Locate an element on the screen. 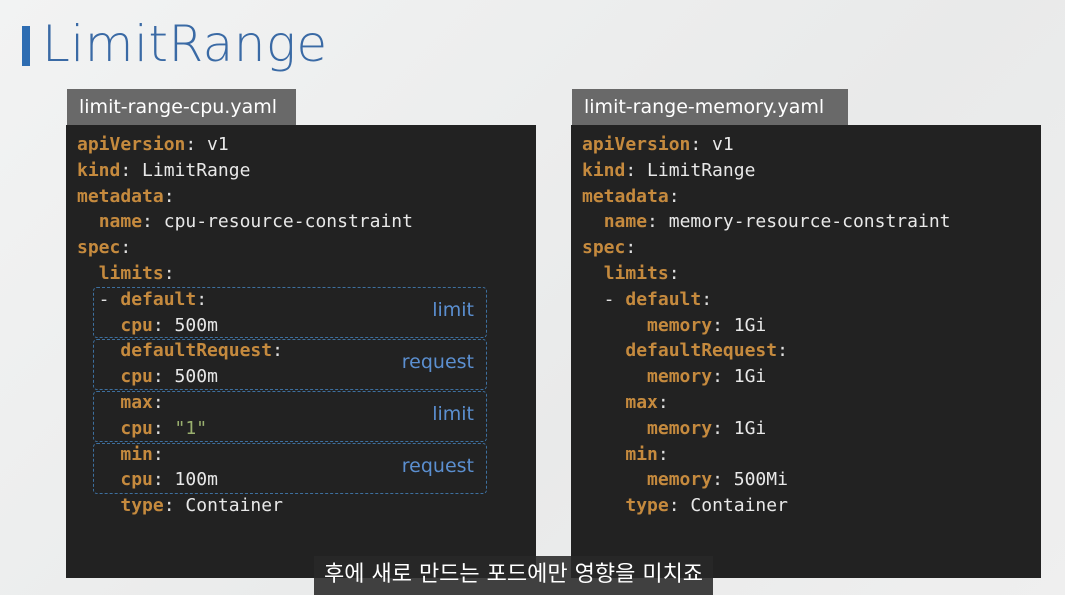 The width and height of the screenshot is (1065, 595). memory-code-line: defaultRequest: is located at coordinates (706, 351).